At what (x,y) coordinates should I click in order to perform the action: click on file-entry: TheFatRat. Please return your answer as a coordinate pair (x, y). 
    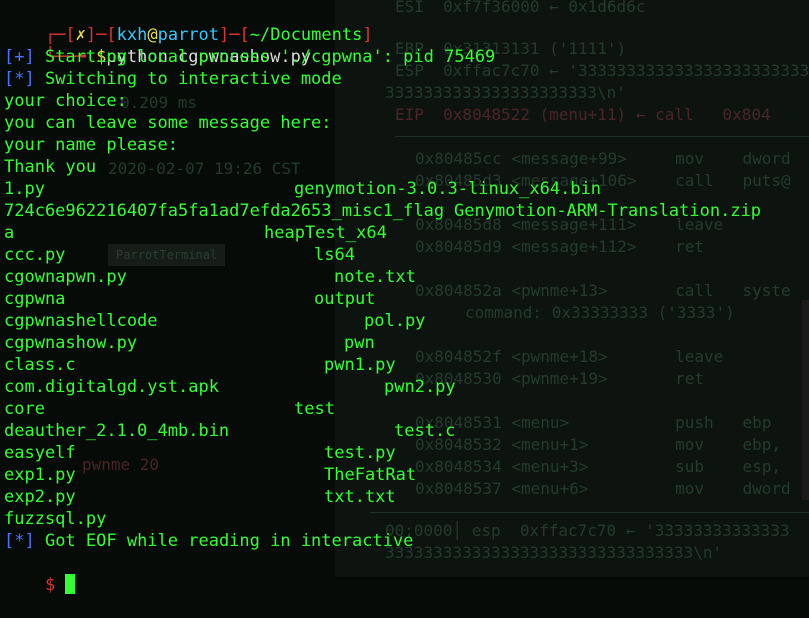
    Looking at the image, I should click on (370, 475).